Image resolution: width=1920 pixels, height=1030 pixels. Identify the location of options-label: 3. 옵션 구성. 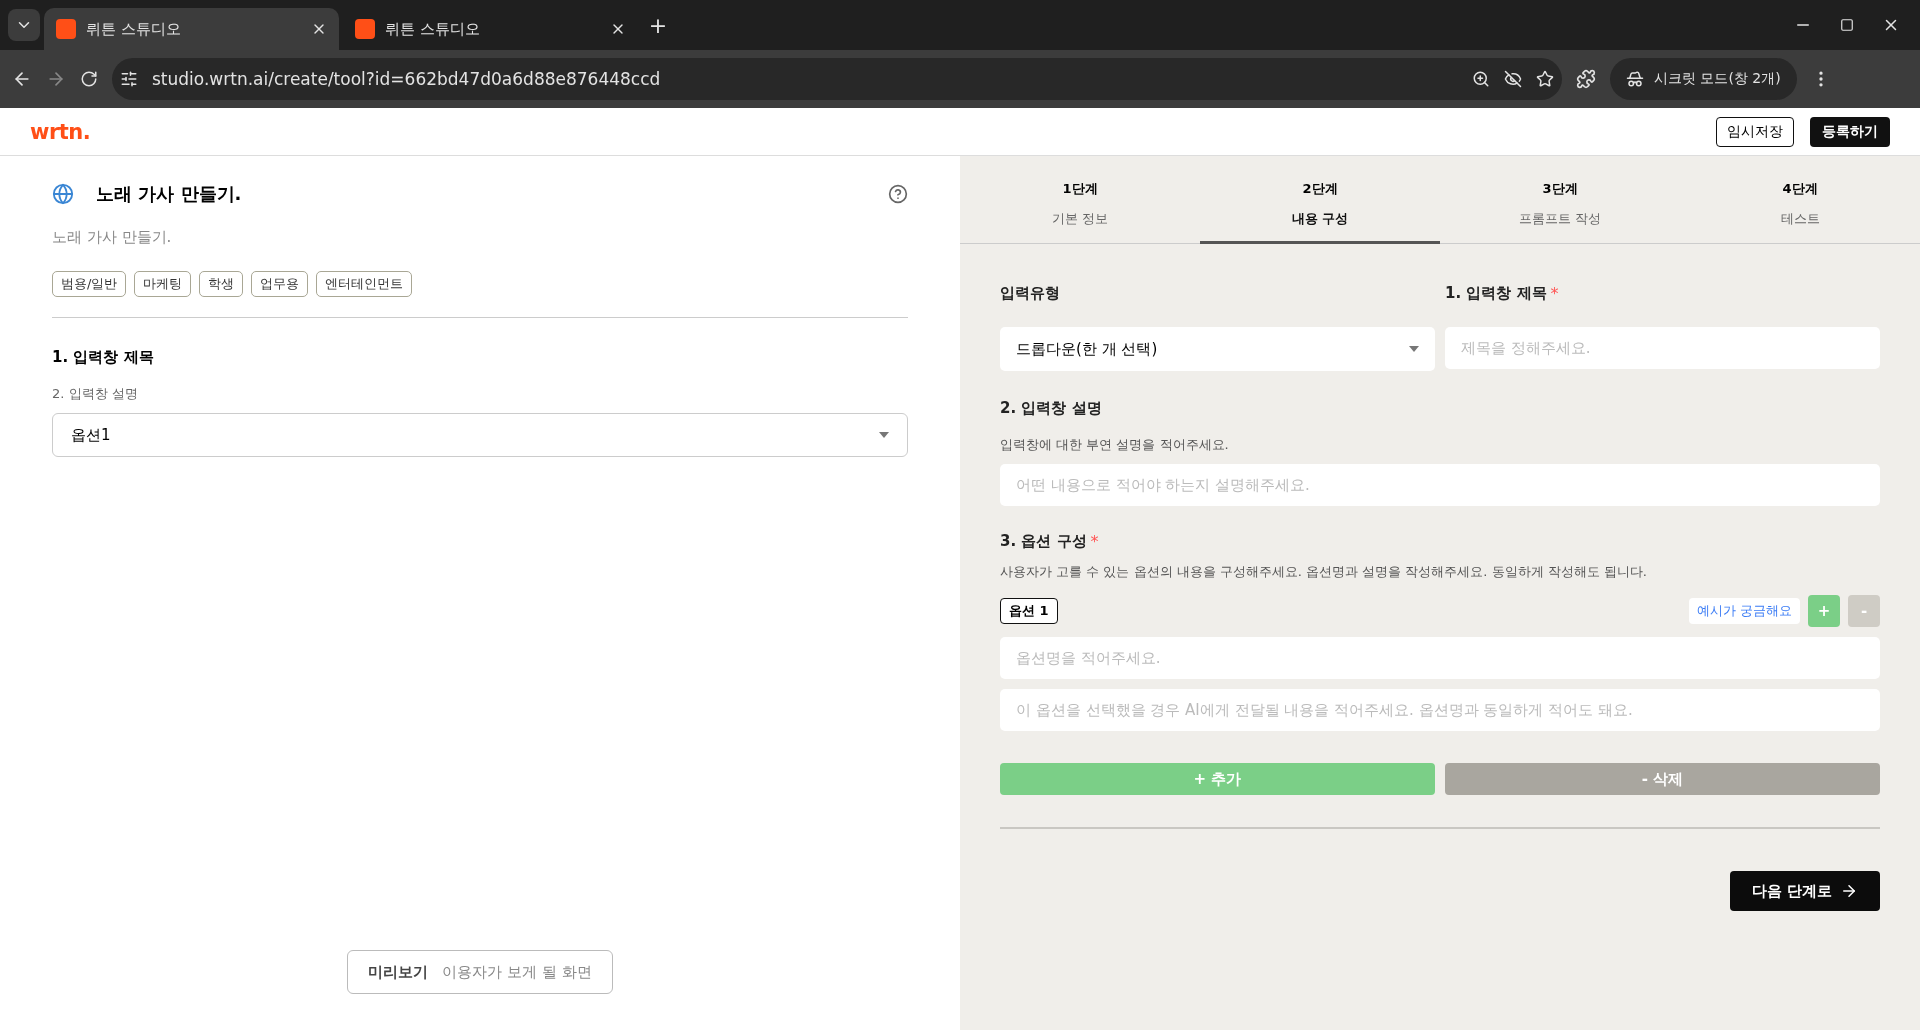
(1043, 541).